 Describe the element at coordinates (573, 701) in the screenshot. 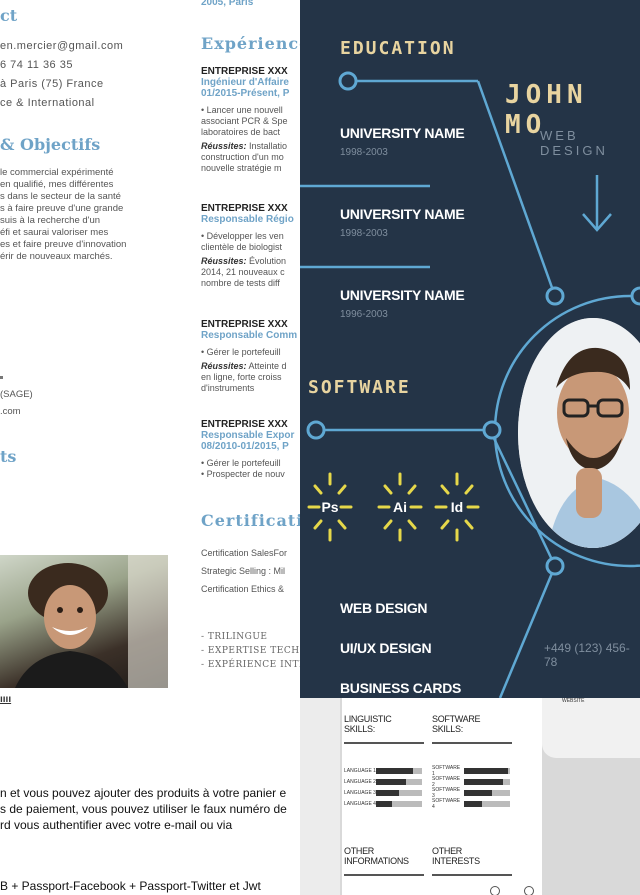

I see `website-fragment: WEBSITE` at that location.